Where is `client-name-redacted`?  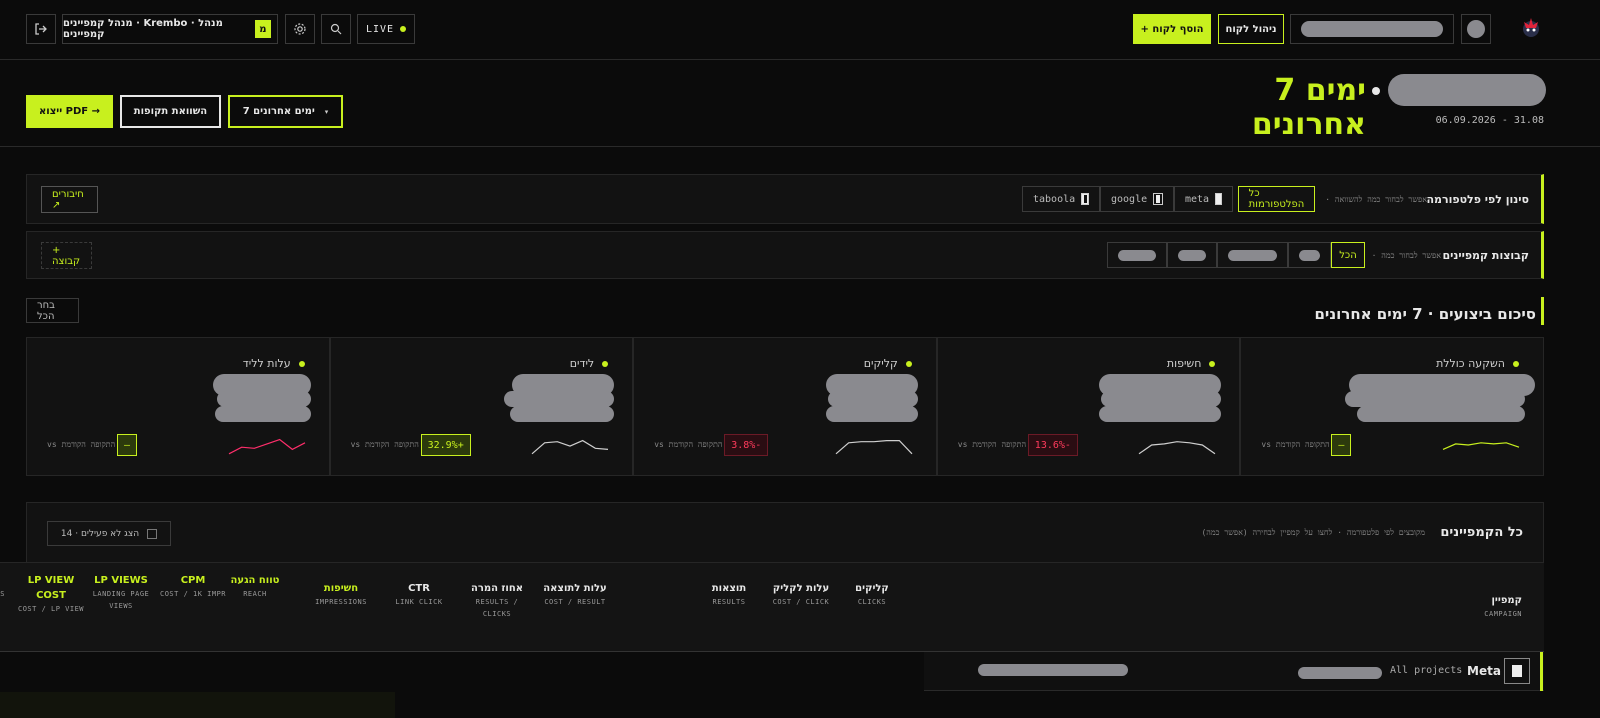
client-name-redacted is located at coordinates (1372, 29).